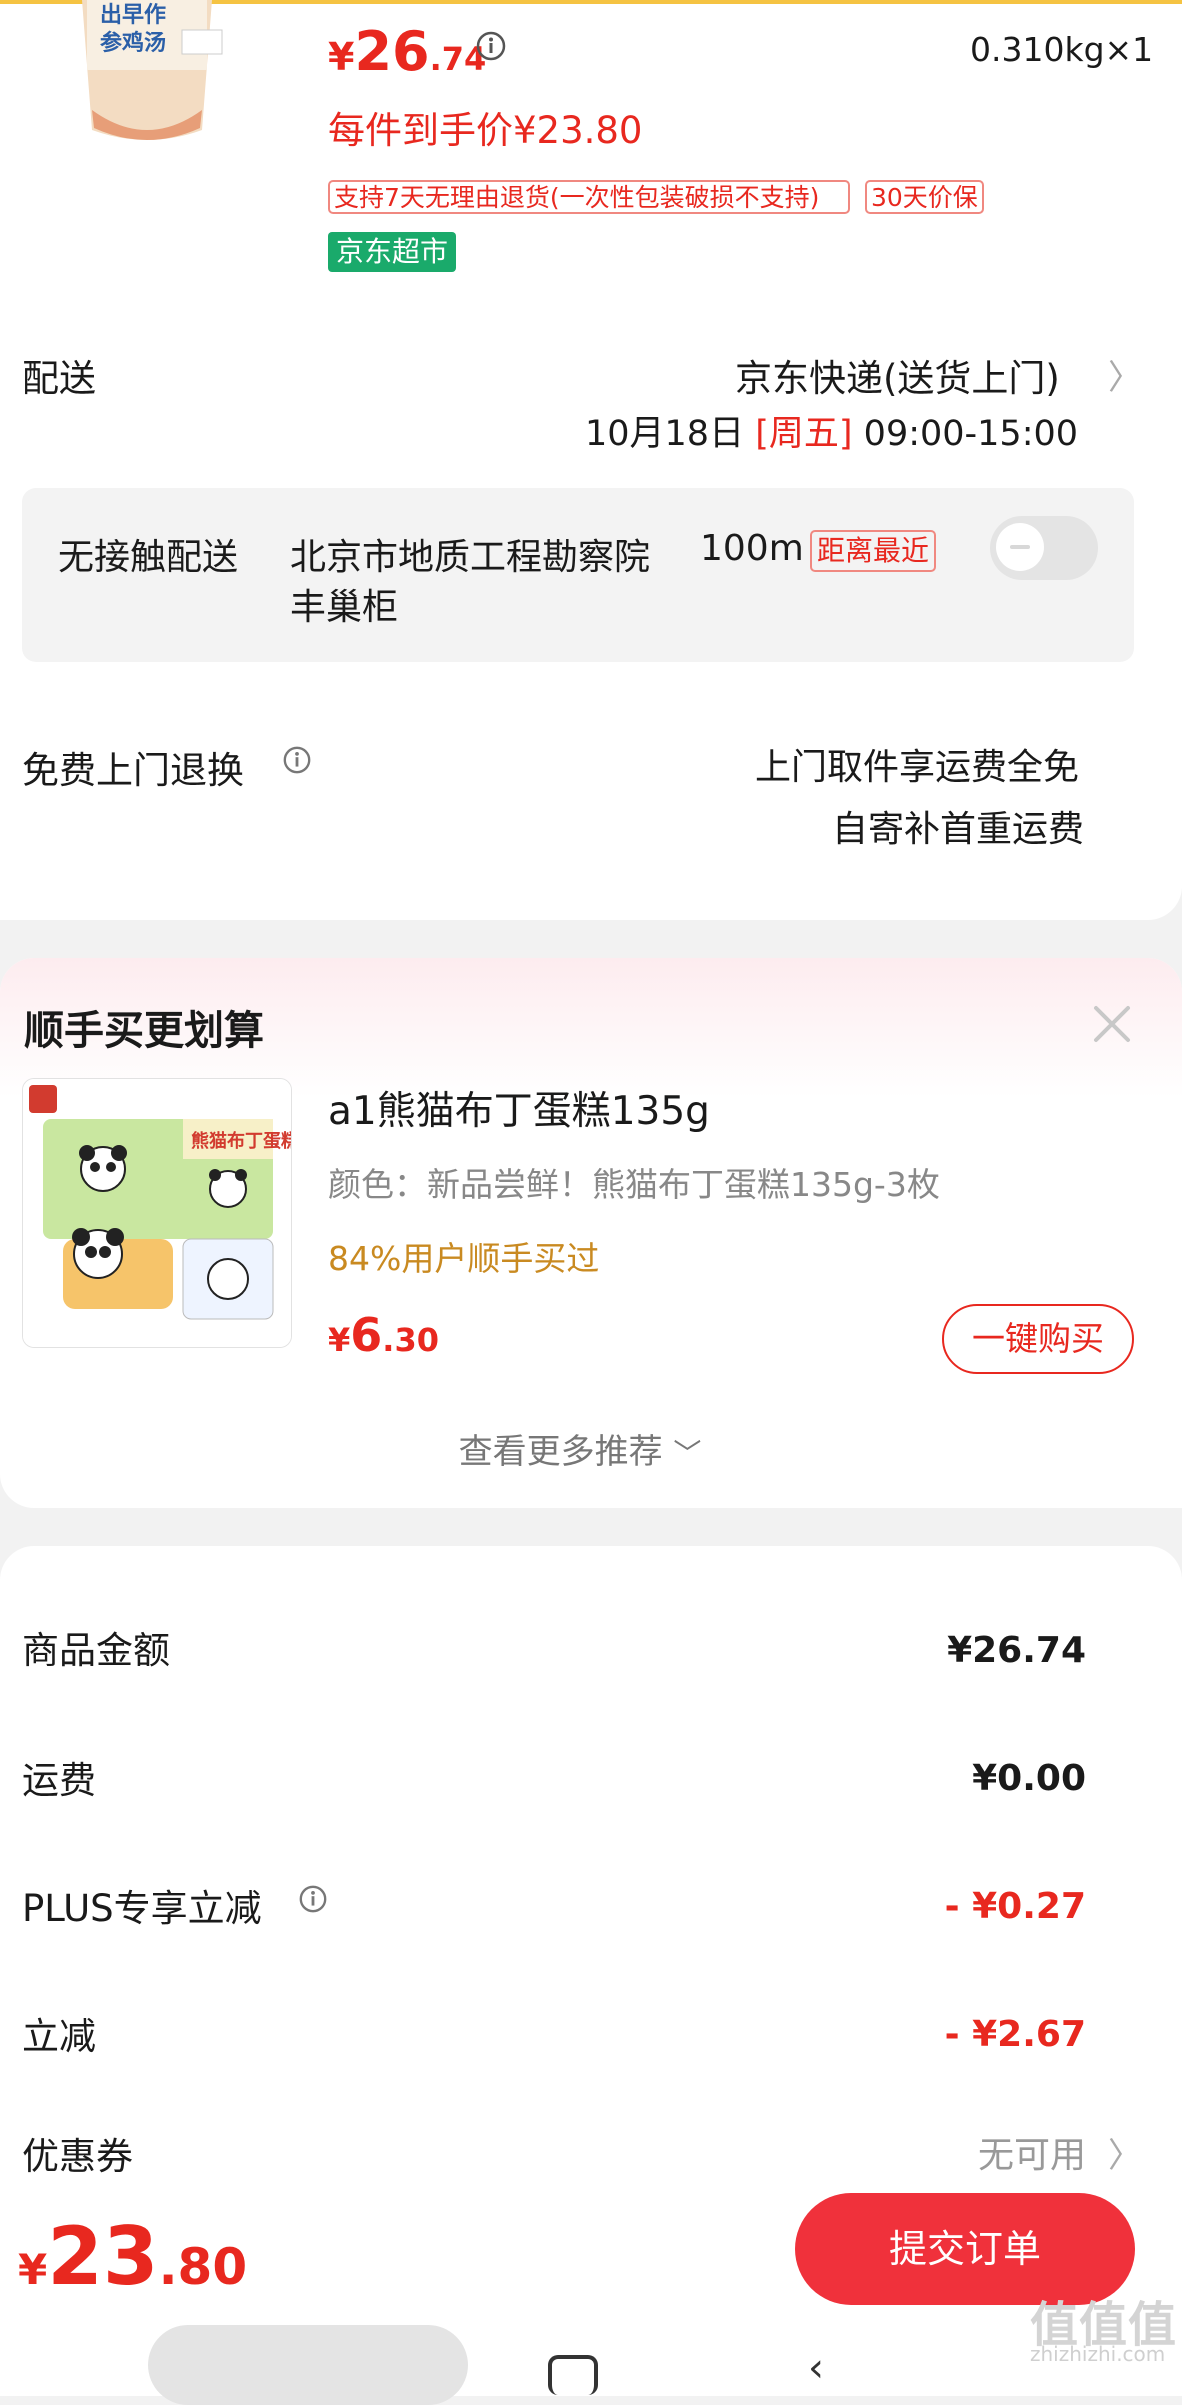 Image resolution: width=1182 pixels, height=2405 pixels. I want to click on return-info-line1: 上门取件享运费全免, so click(917, 767).